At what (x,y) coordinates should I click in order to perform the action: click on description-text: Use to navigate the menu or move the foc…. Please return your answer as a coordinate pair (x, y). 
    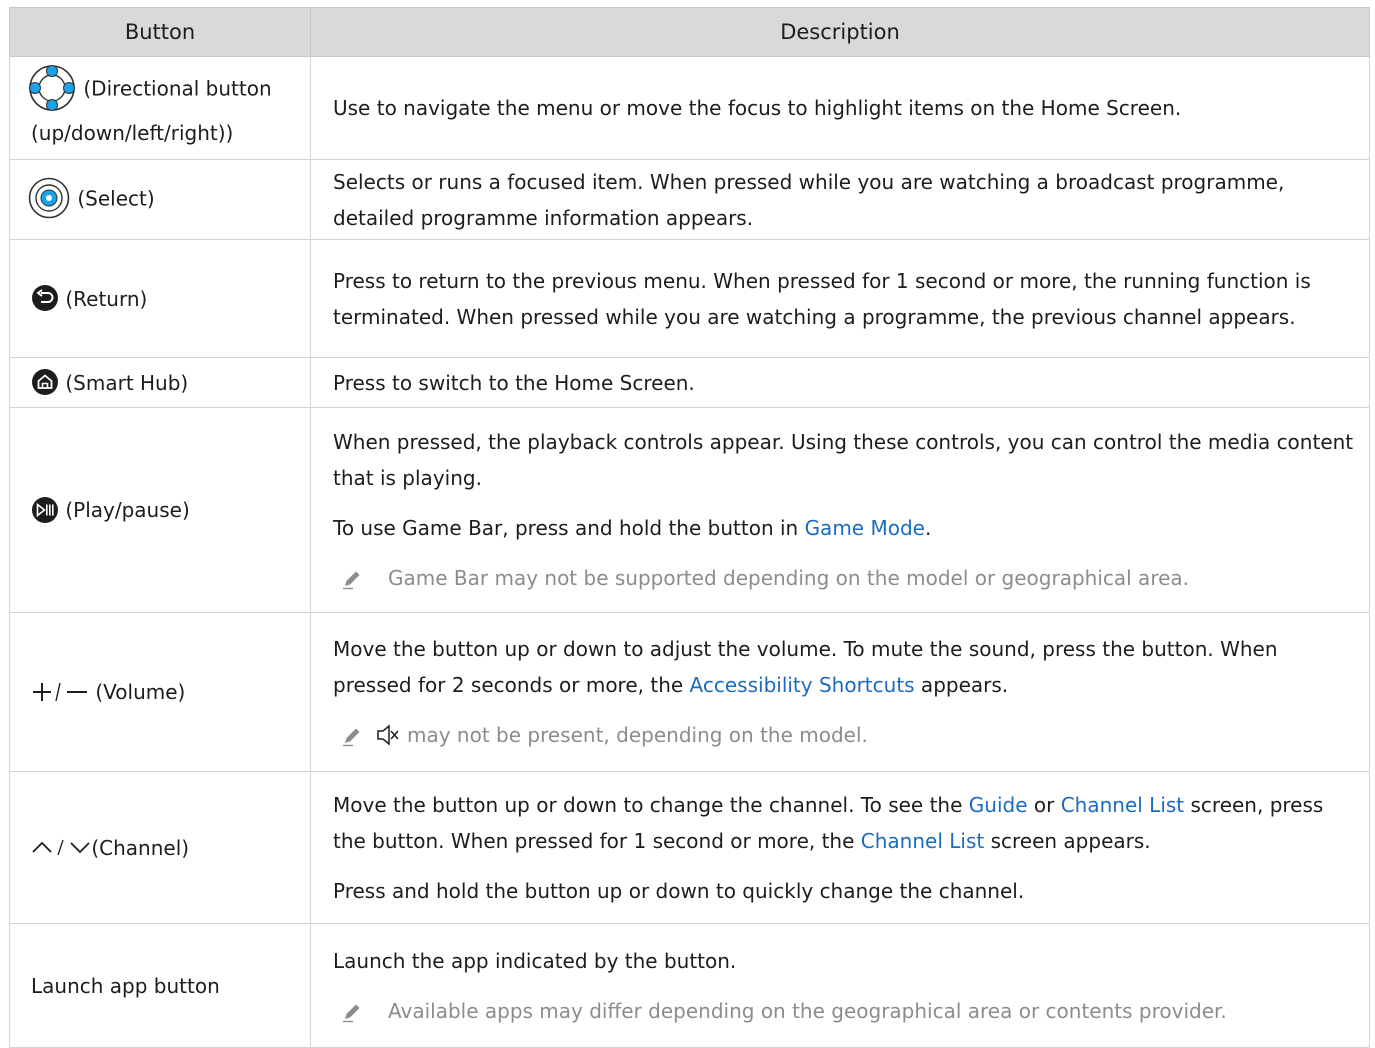
    Looking at the image, I should click on (757, 108).